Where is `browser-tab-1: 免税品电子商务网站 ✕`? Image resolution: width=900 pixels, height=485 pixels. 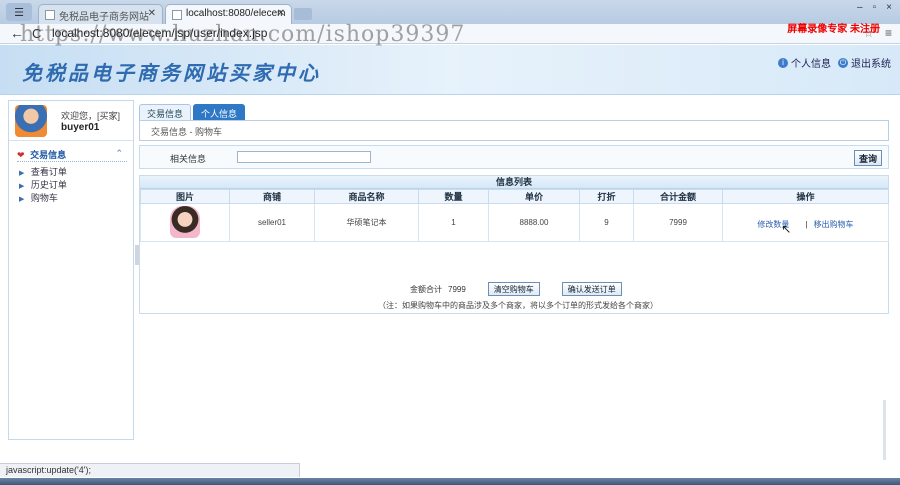
browser-tab-1: 免税品电子商务网站 ✕ is located at coordinates (100, 14).